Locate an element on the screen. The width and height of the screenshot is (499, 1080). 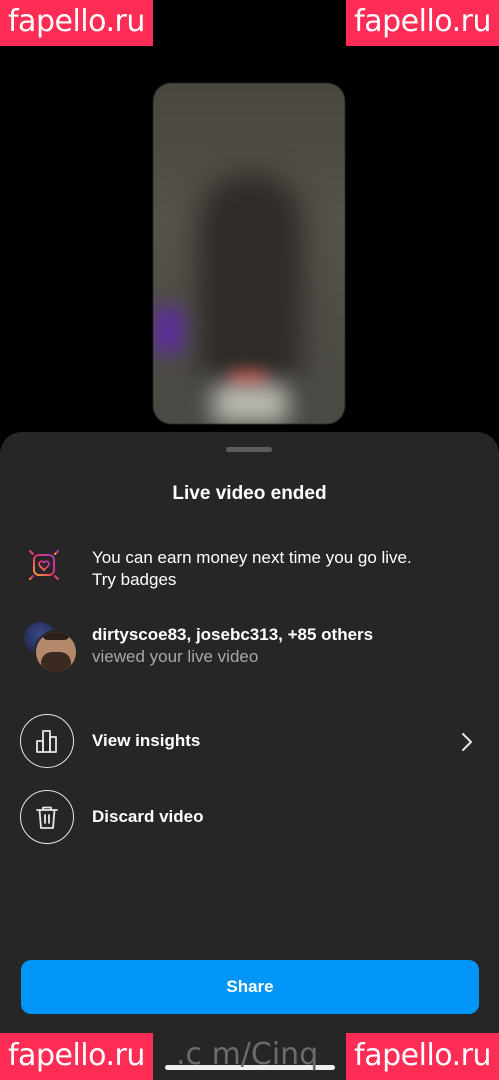
avatar is located at coordinates (56, 652).